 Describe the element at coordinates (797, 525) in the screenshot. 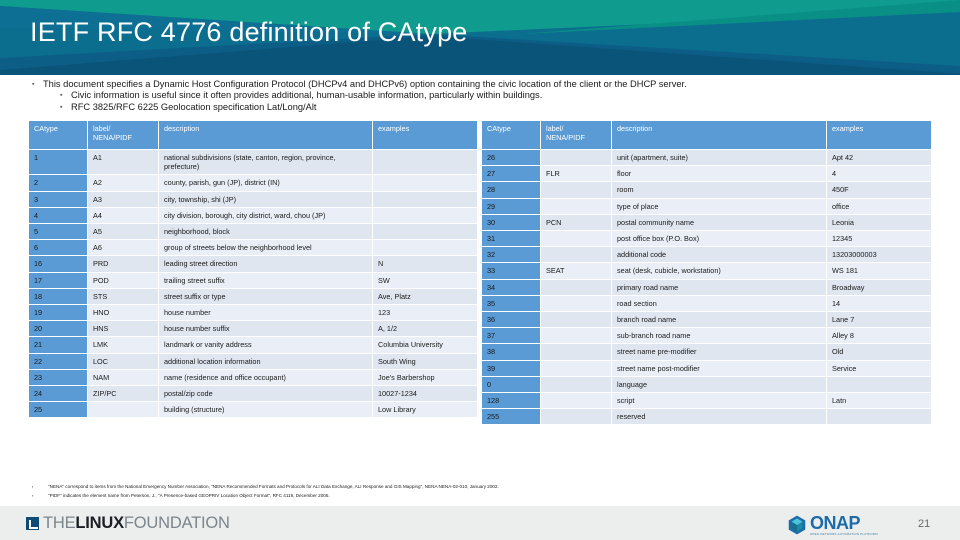

I see `onap-hexagon-icon` at that location.